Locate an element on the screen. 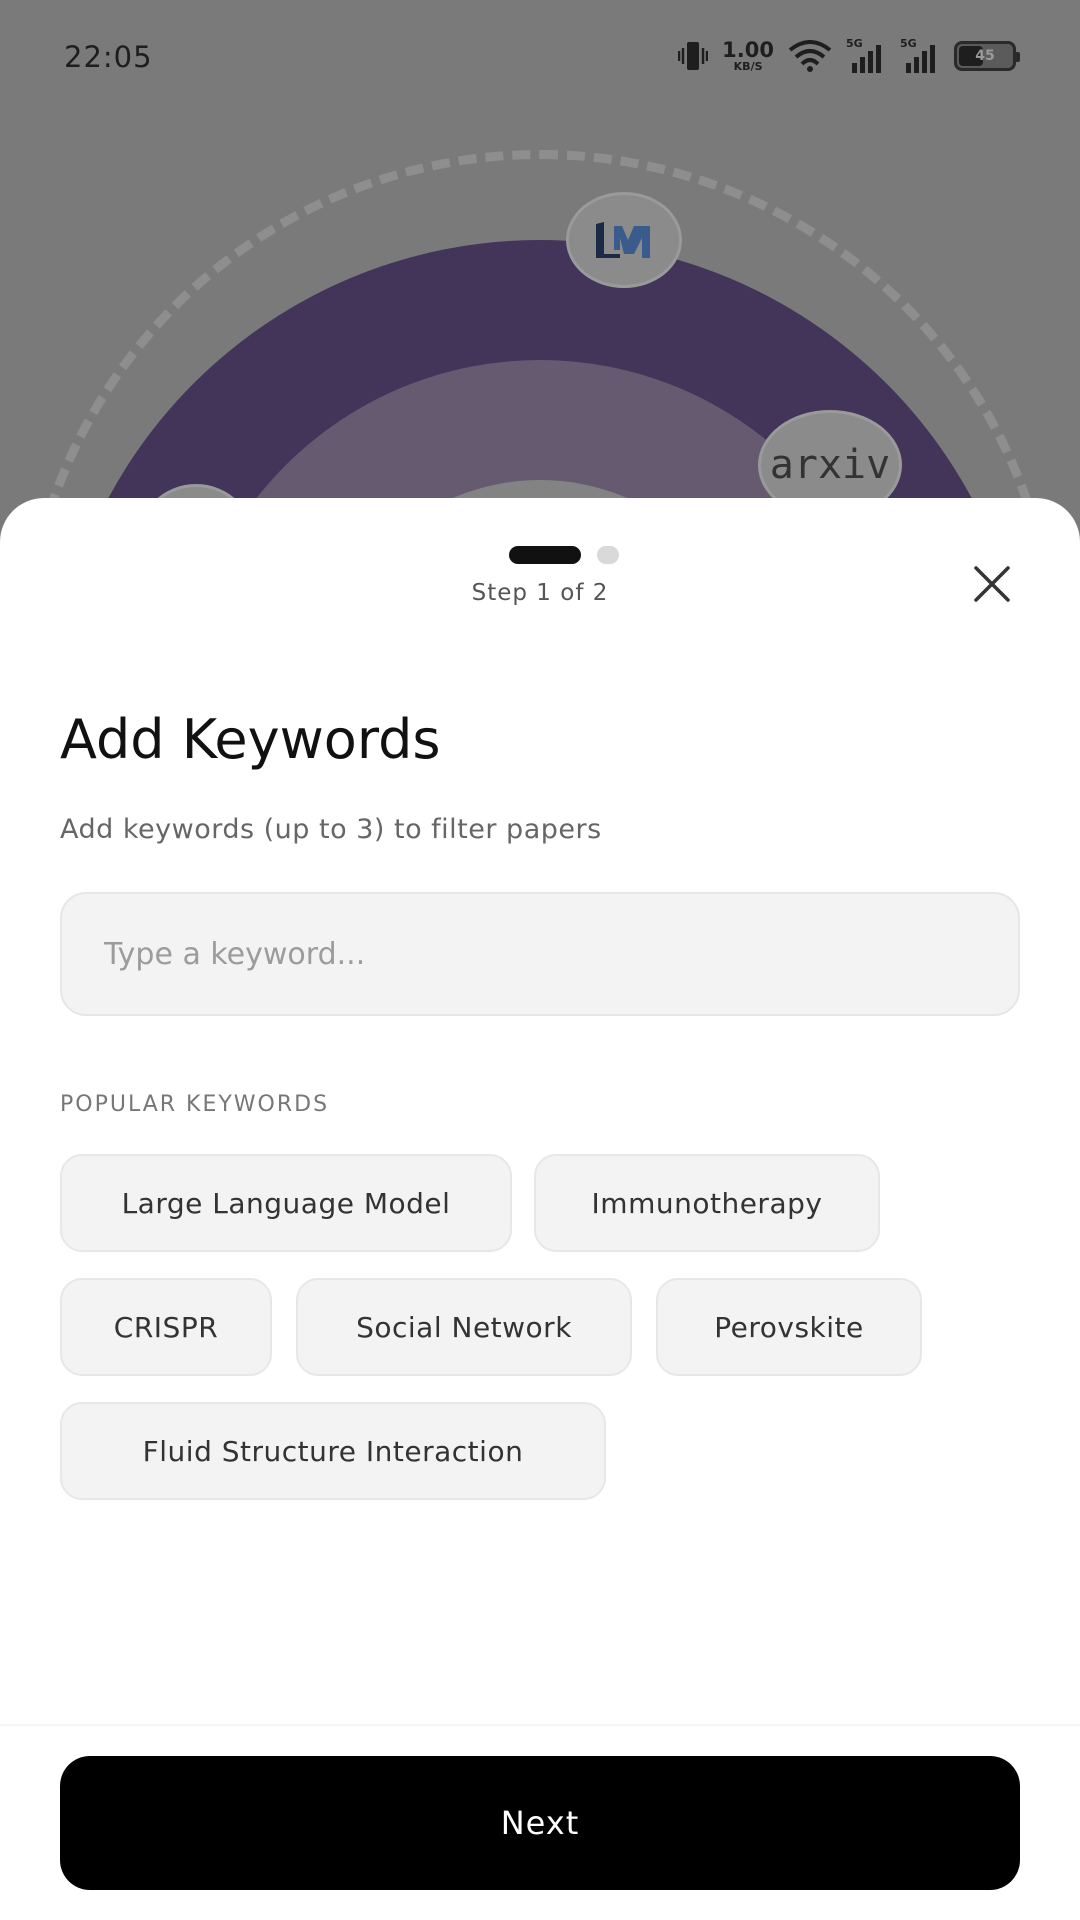 The image size is (1080, 1920). status-time: 22:05 is located at coordinates (108, 57).